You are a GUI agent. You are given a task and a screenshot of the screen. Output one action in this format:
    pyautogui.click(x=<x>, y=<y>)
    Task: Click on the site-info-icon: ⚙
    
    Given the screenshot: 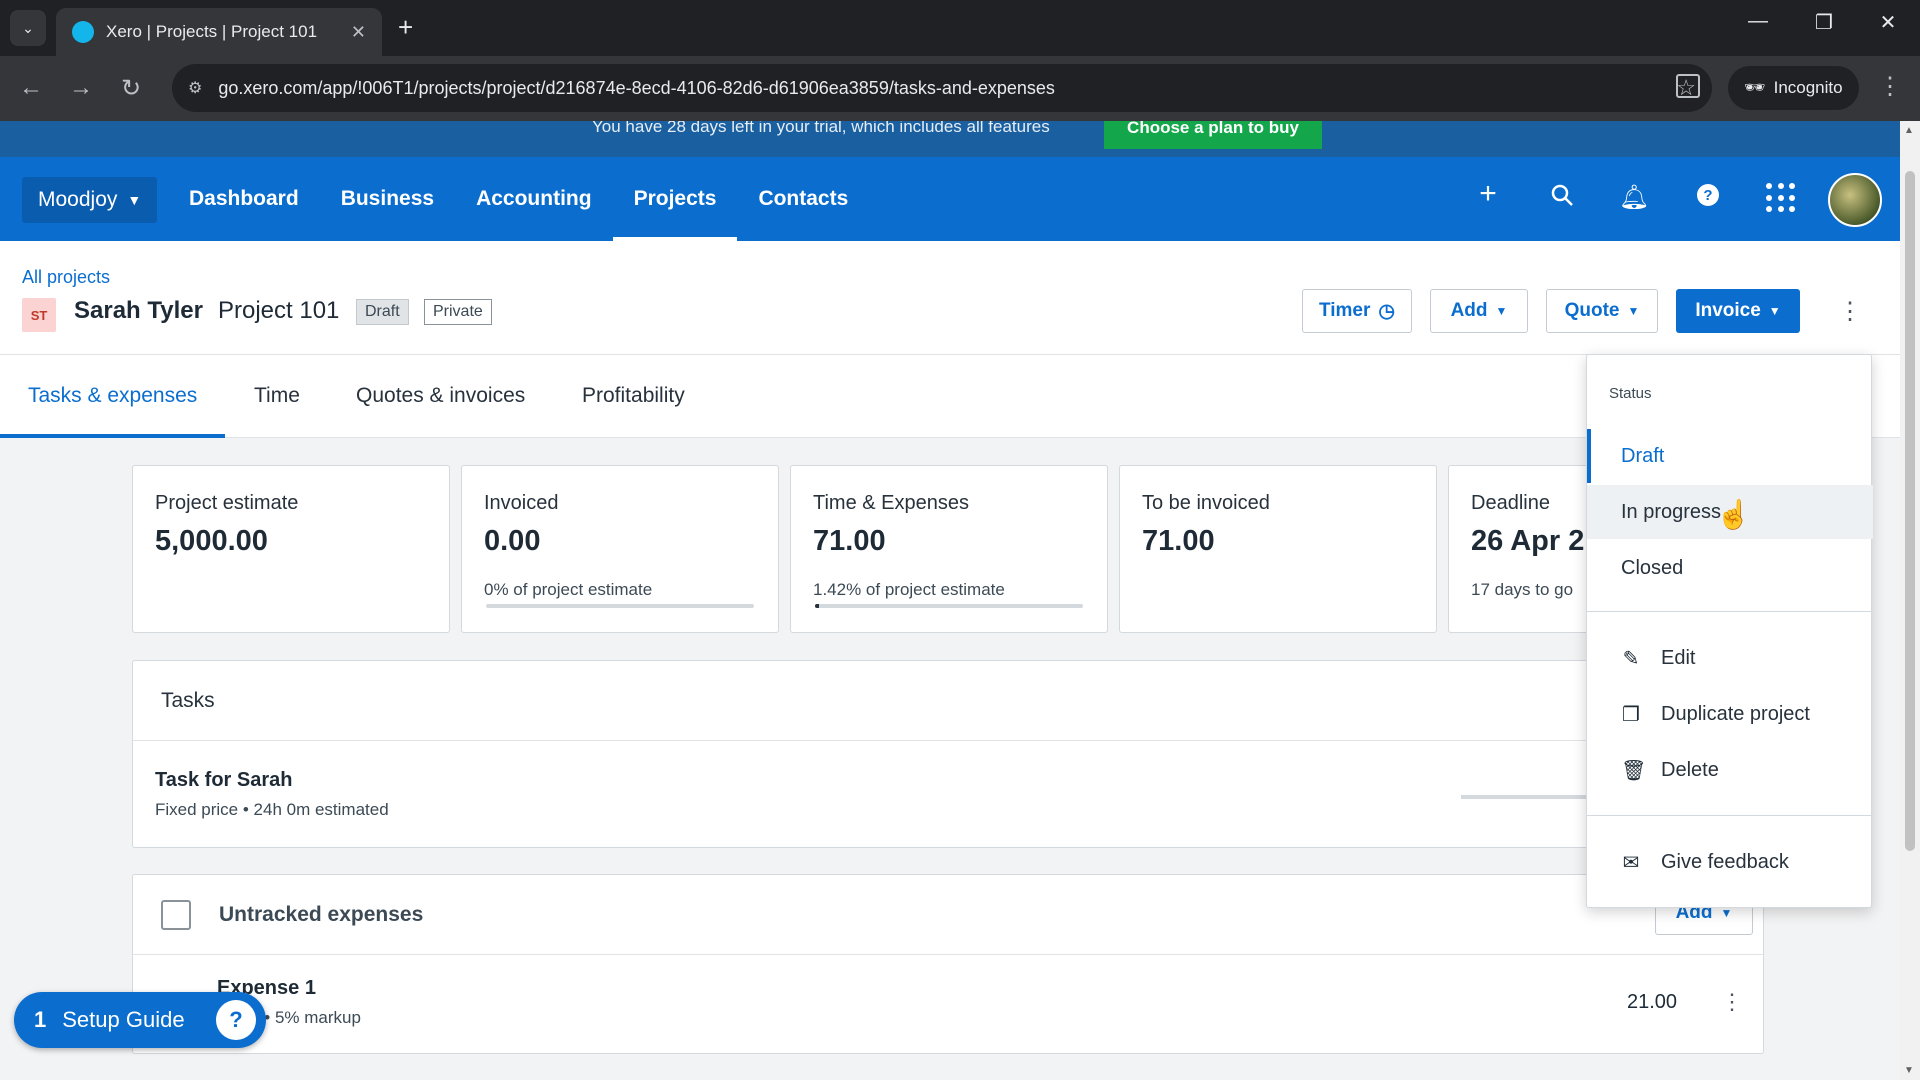 What is the action you would take?
    pyautogui.click(x=195, y=88)
    